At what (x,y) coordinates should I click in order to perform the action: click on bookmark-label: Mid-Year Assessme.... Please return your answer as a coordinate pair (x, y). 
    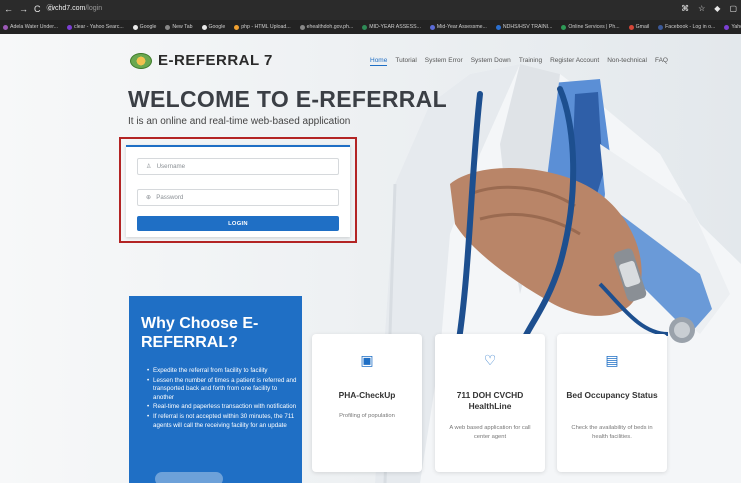
    Looking at the image, I should click on (461, 27).